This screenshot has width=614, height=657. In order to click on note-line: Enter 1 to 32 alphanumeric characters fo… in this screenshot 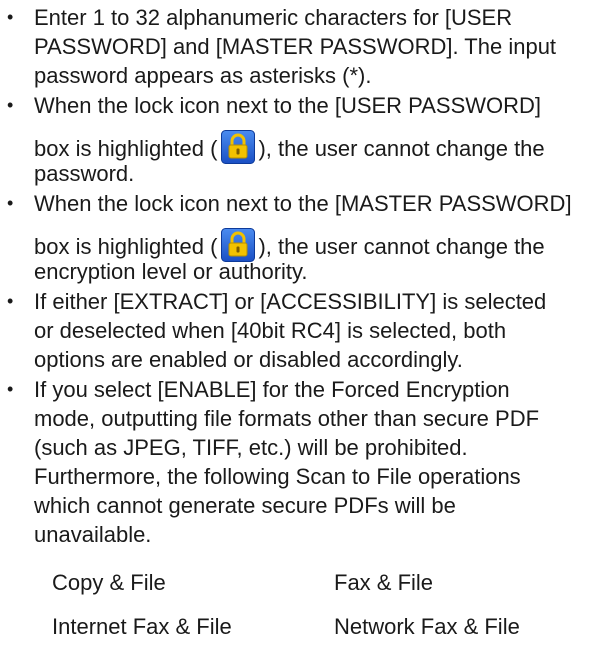, I will do `click(273, 17)`.